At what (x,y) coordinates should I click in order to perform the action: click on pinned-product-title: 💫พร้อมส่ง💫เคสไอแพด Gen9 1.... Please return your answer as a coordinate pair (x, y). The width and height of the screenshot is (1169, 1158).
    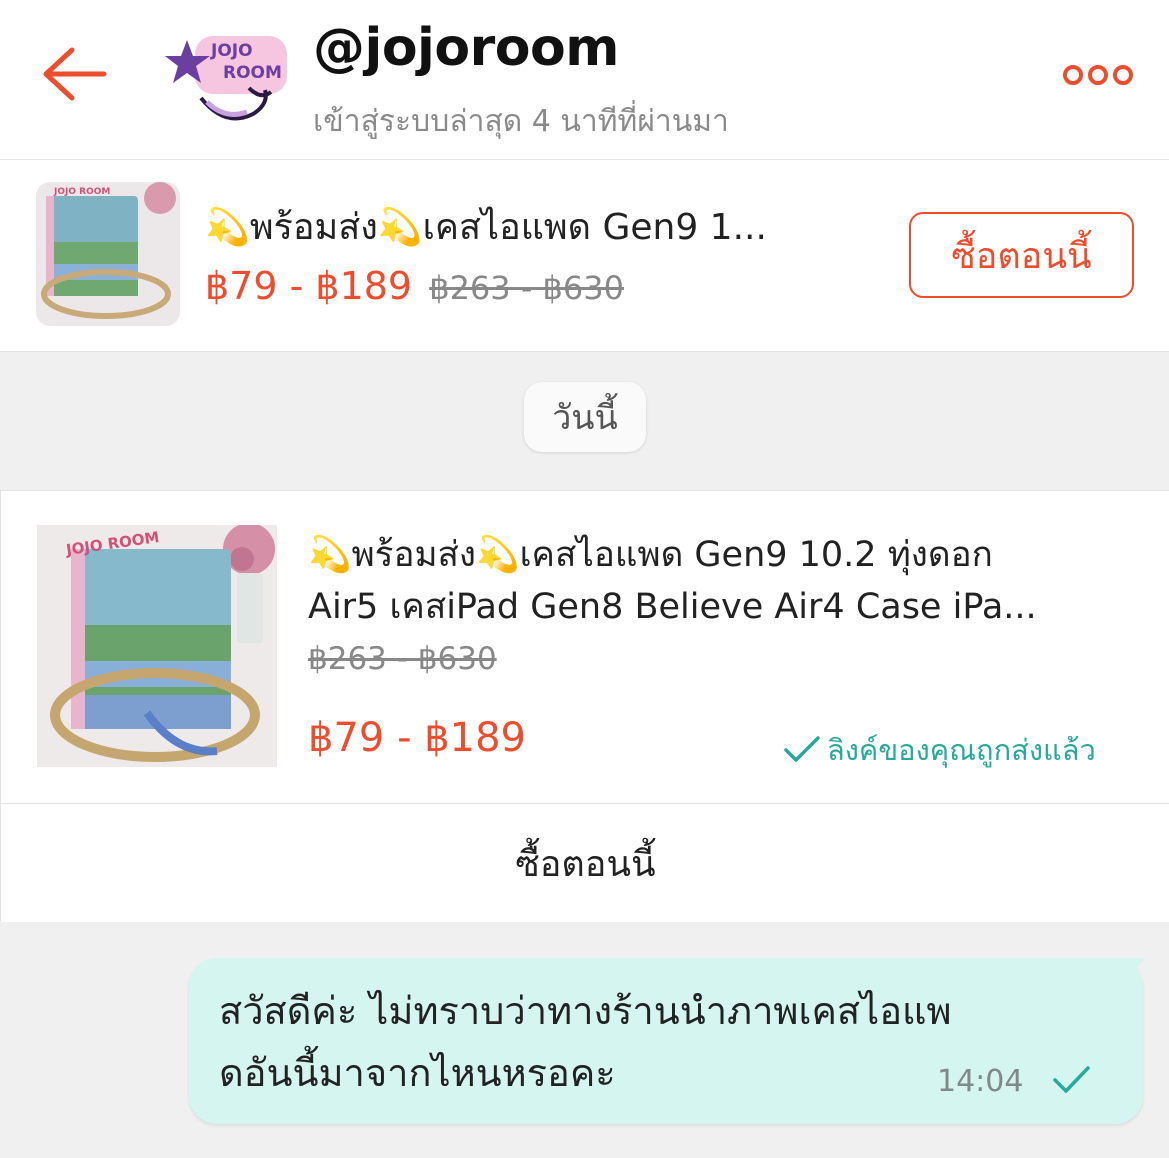
    Looking at the image, I should click on (486, 226).